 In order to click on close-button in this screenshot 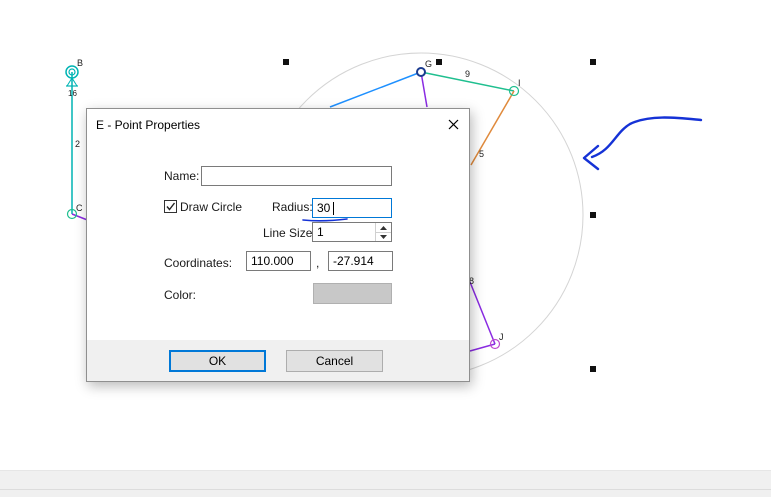, I will do `click(453, 124)`.